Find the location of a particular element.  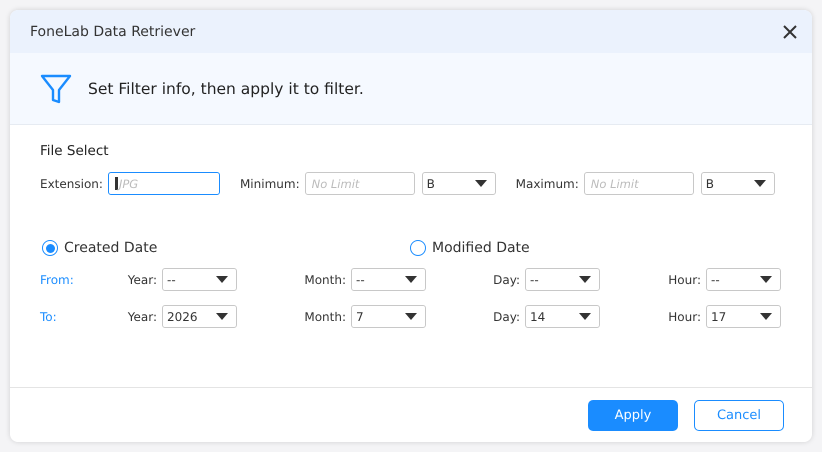

row-label: From: is located at coordinates (57, 279).